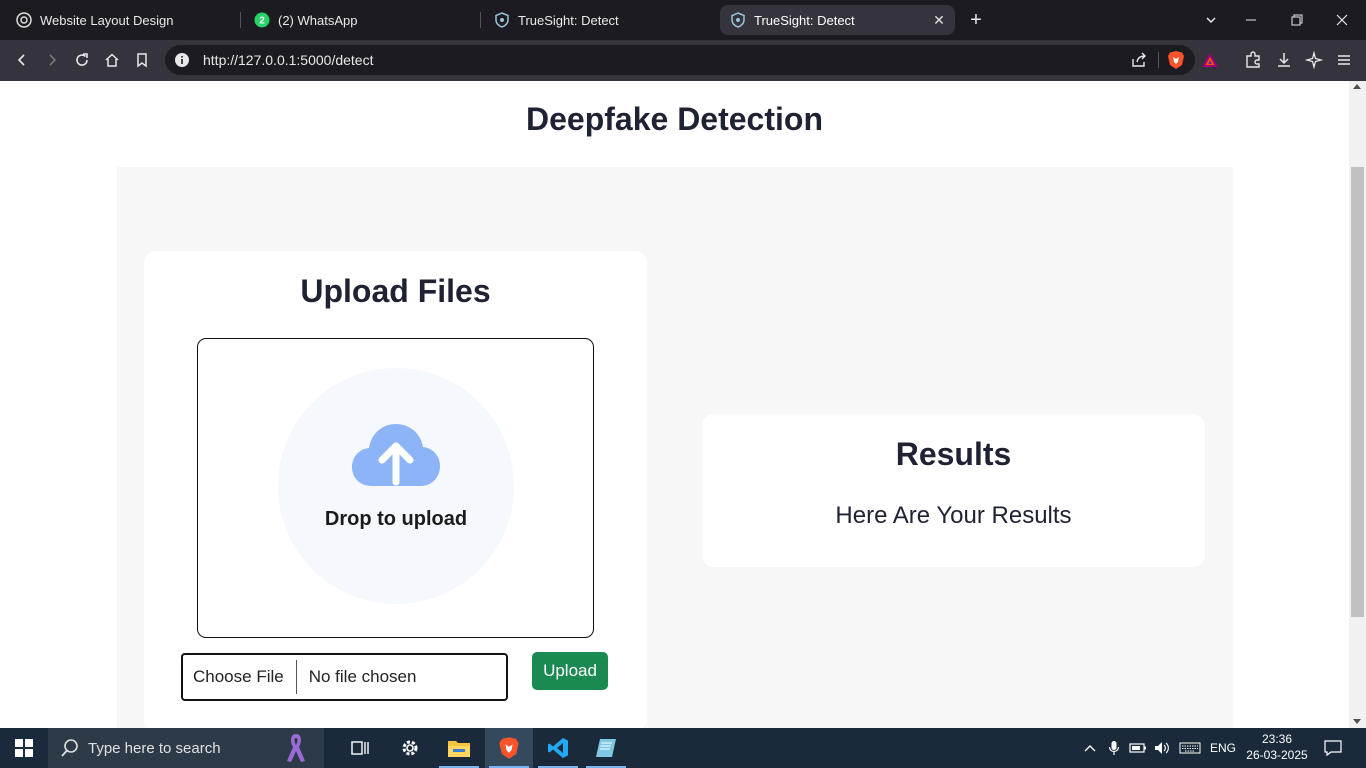  I want to click on volume-tray, so click(1162, 748).